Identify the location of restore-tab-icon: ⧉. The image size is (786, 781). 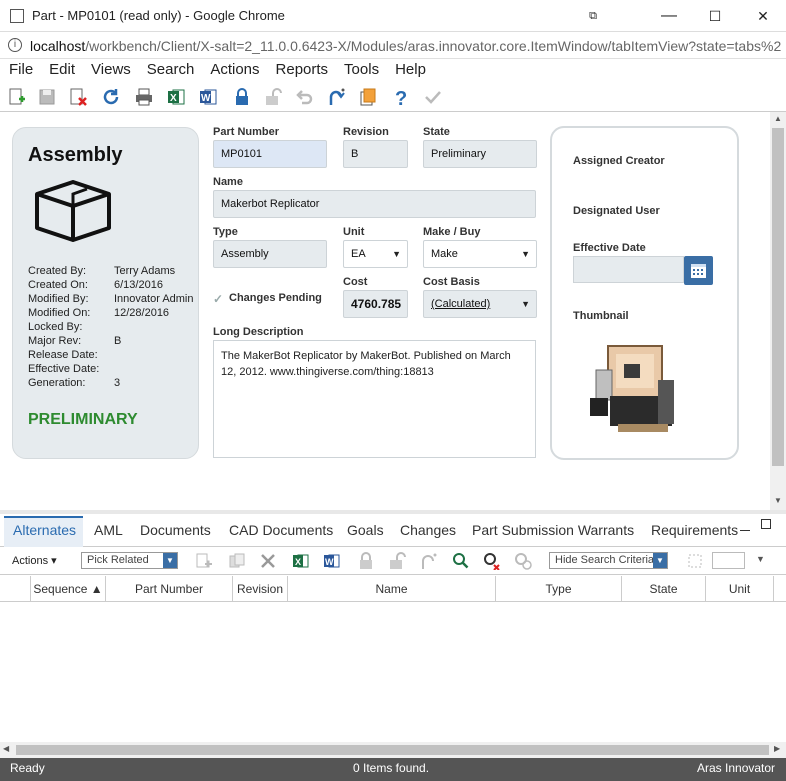
(593, 16).